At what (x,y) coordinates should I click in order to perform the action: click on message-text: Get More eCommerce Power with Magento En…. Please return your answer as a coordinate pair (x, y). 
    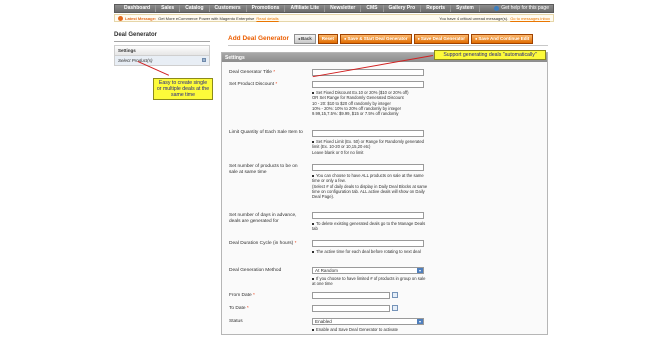
    Looking at the image, I should click on (206, 18).